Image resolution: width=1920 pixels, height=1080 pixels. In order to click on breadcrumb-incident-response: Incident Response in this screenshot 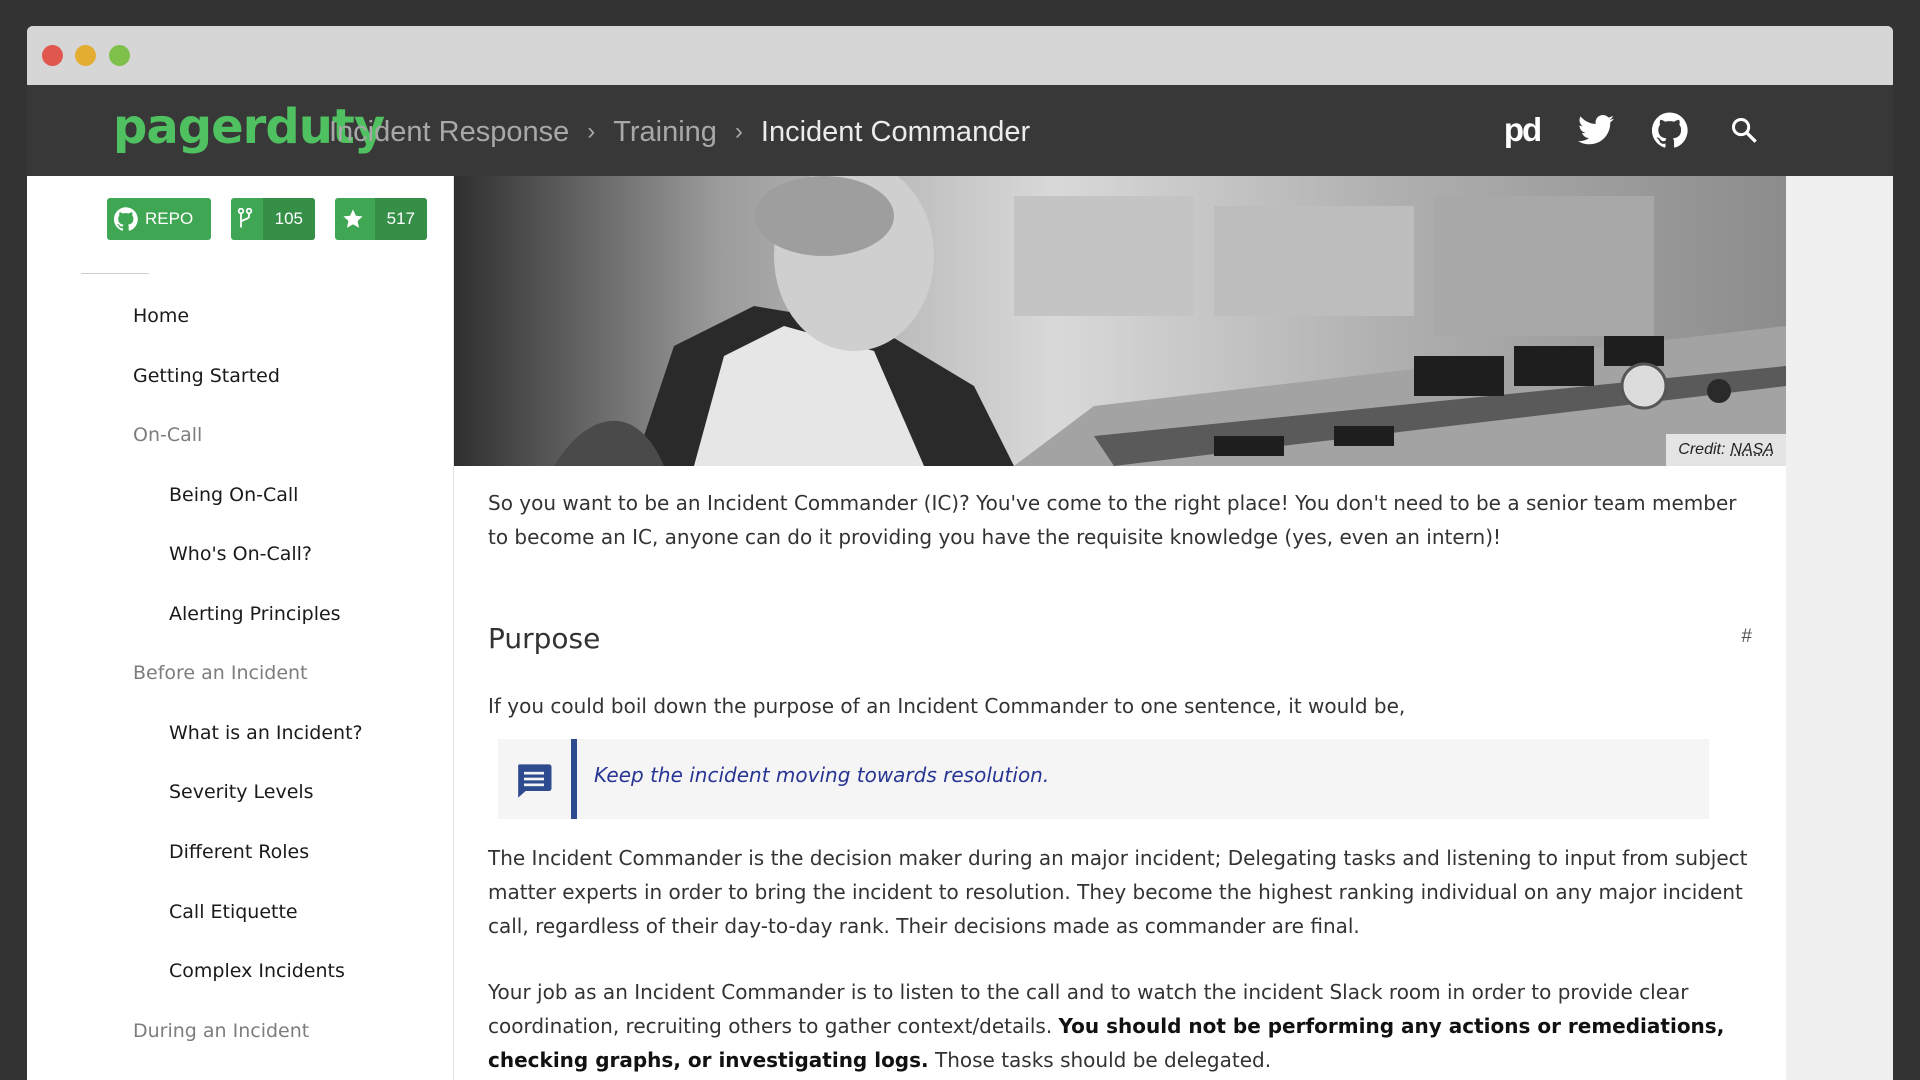, I will do `click(449, 132)`.